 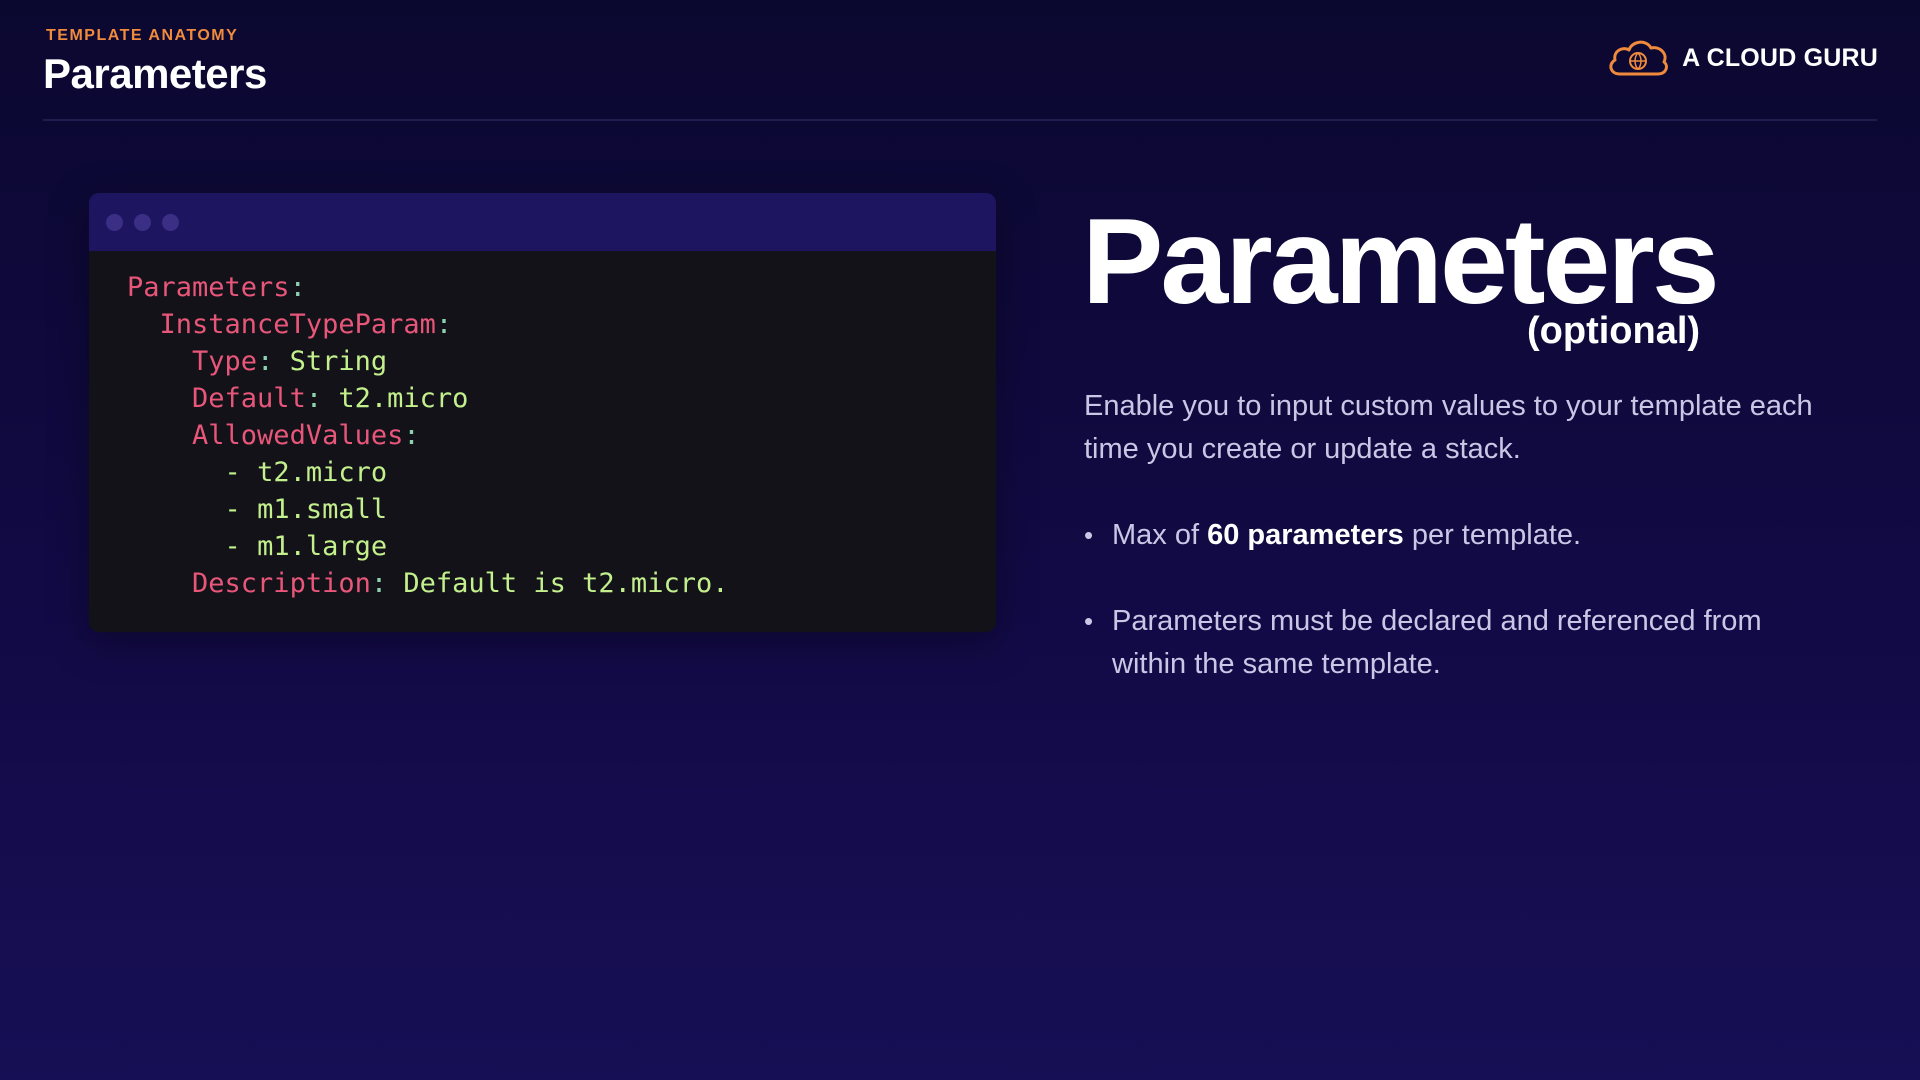 I want to click on main-subtitle: (optional), so click(x=1614, y=331).